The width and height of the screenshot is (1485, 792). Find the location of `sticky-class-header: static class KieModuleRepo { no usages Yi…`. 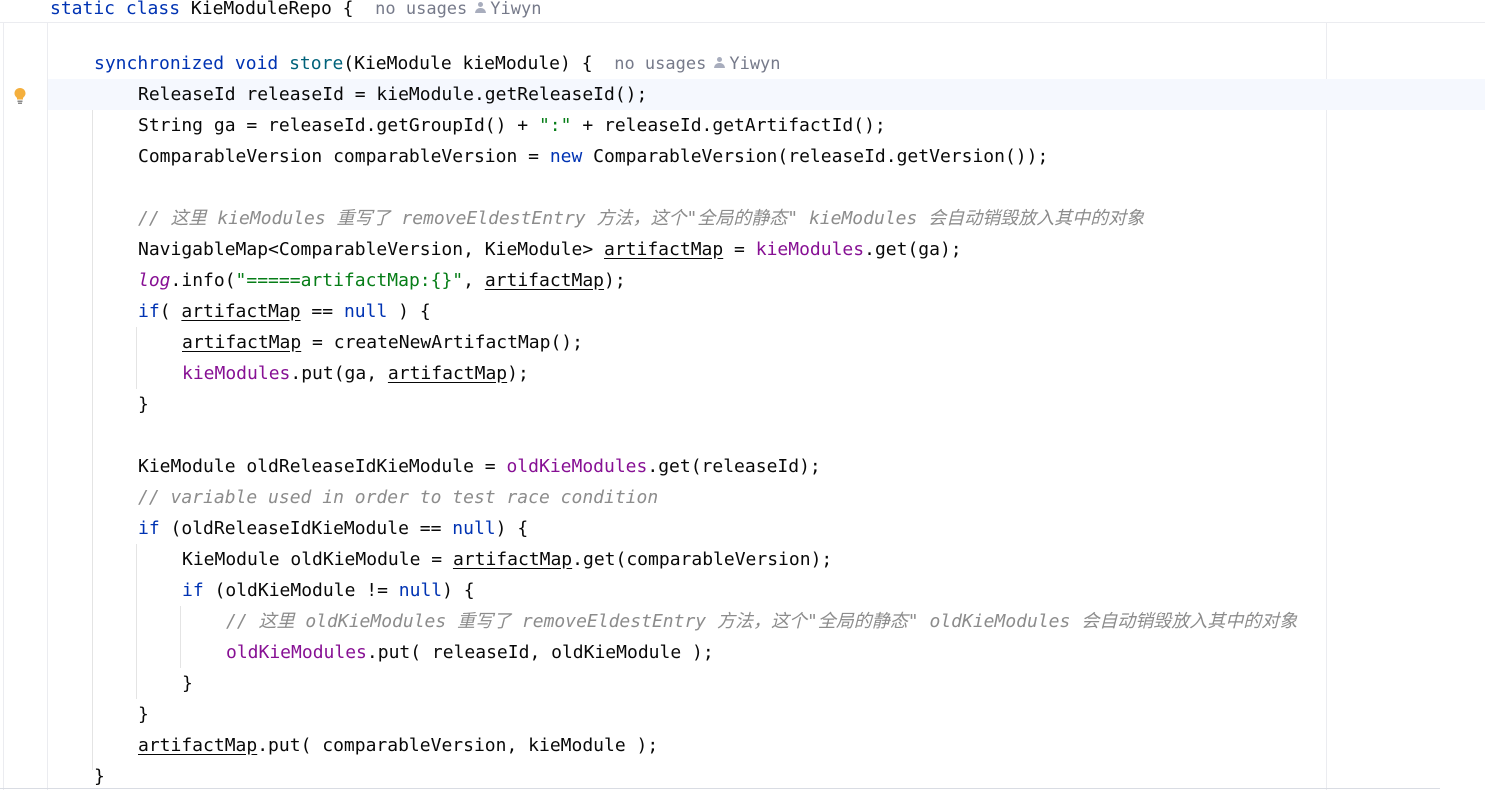

sticky-class-header: static class KieModuleRepo { no usages Yi… is located at coordinates (742, 11).